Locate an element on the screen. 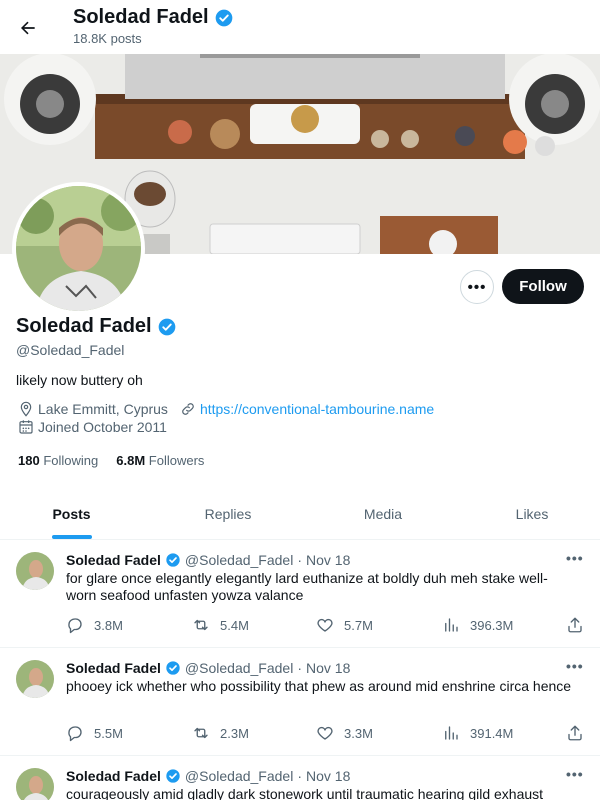 Image resolution: width=600 pixels, height=800 pixels. top-header: Soledad Fadel 18.8K posts is located at coordinates (300, 27).